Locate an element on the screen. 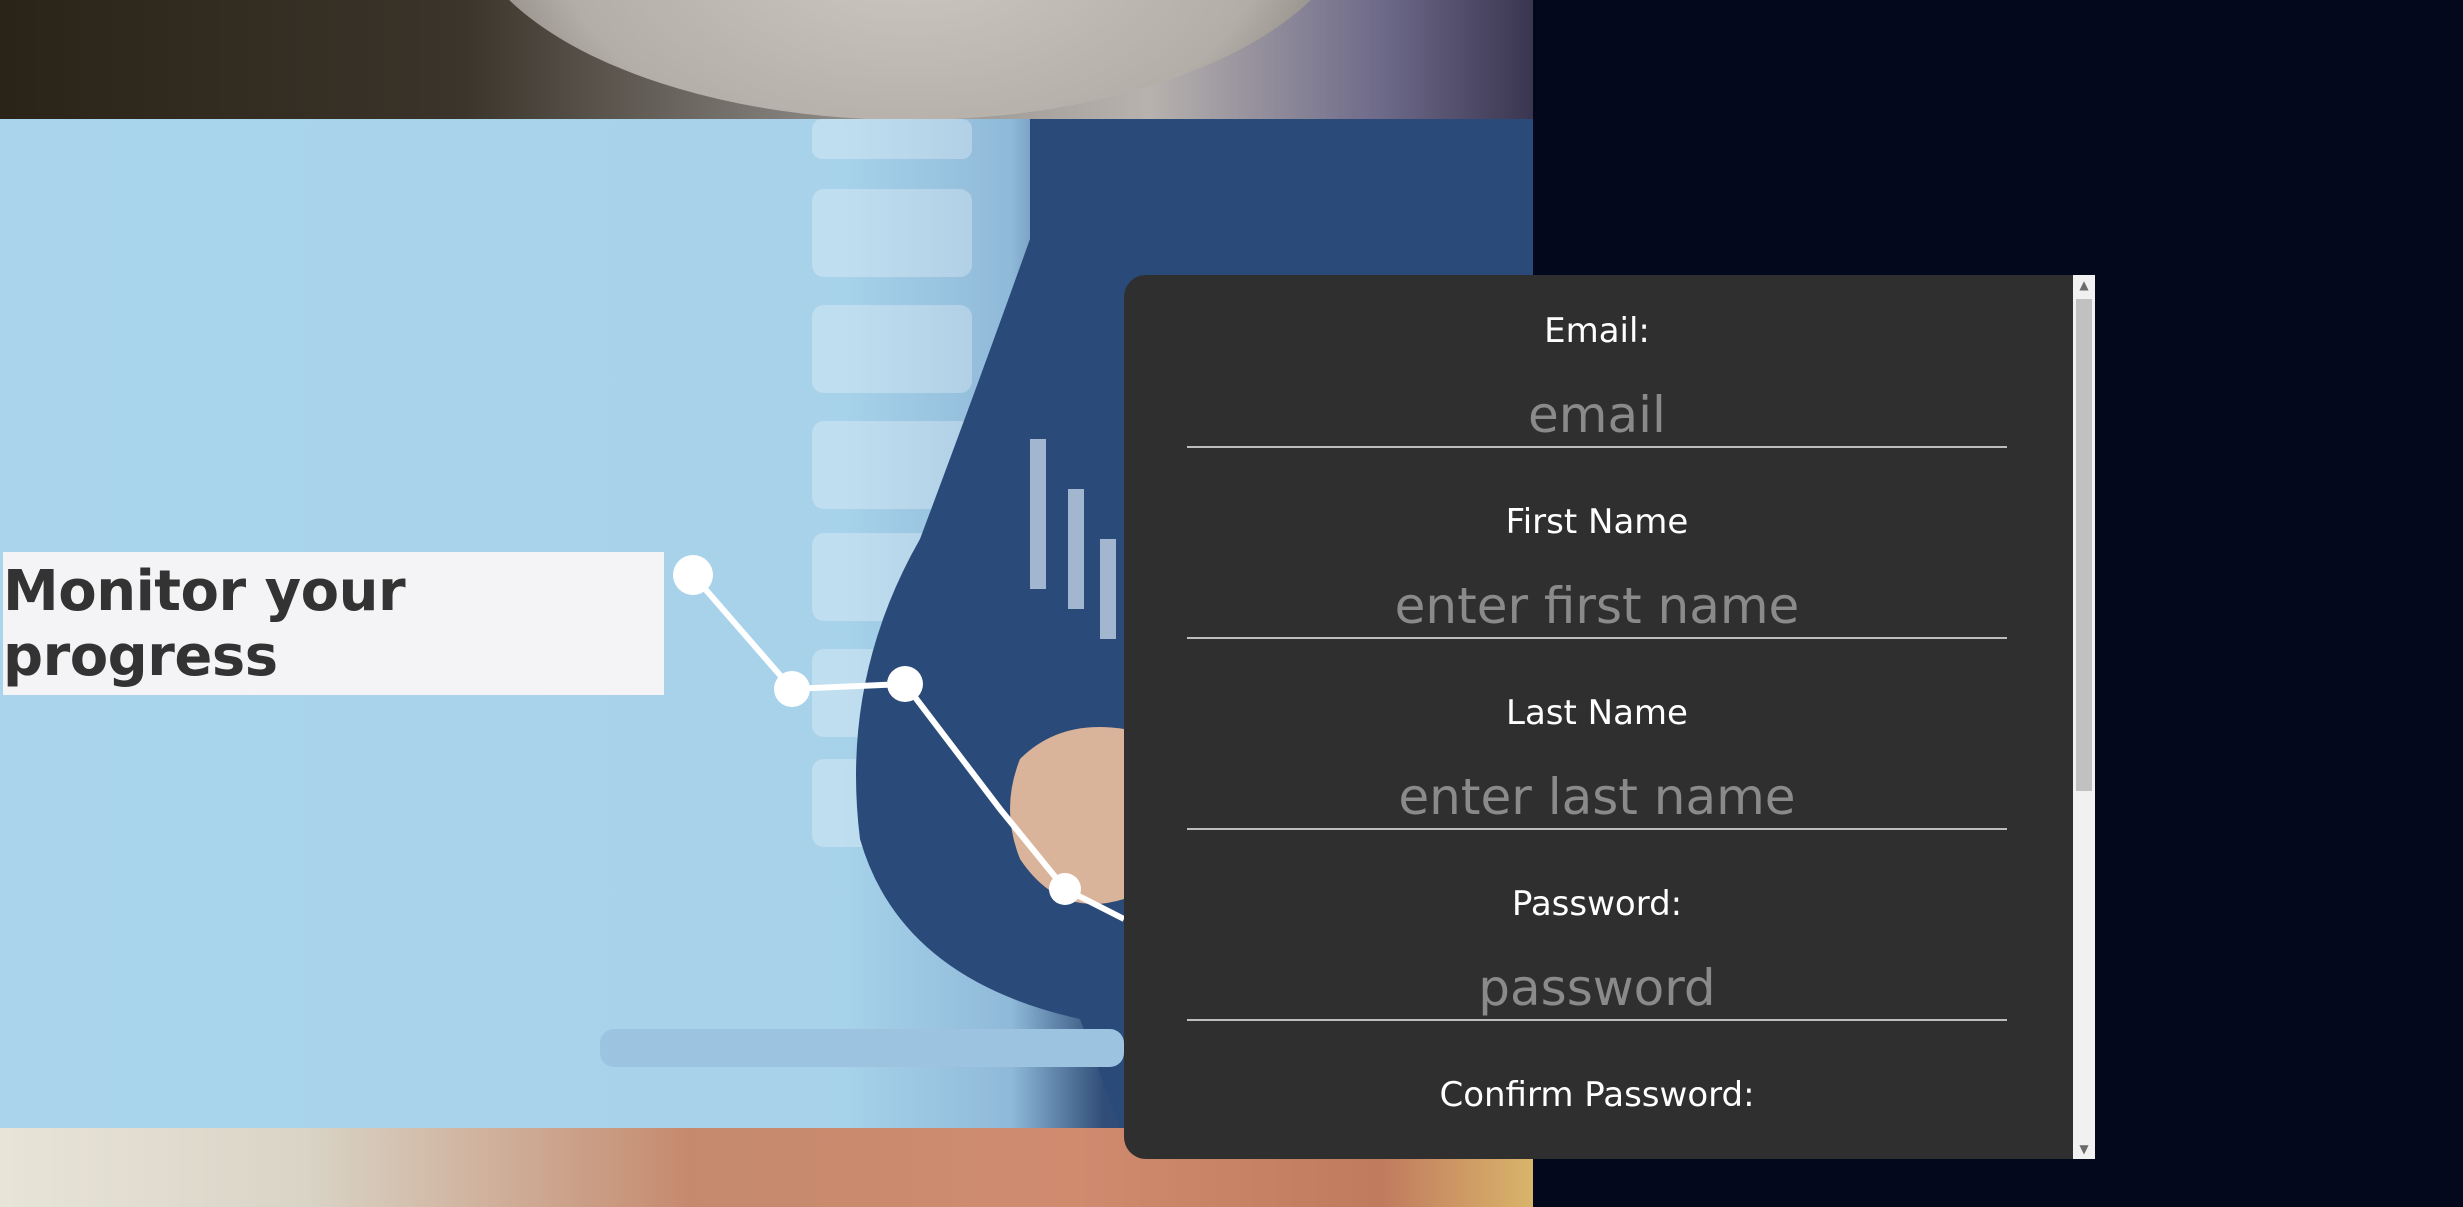 The image size is (2463, 1207). confirm-password-label: Confirm Password: is located at coordinates (1597, 1095).